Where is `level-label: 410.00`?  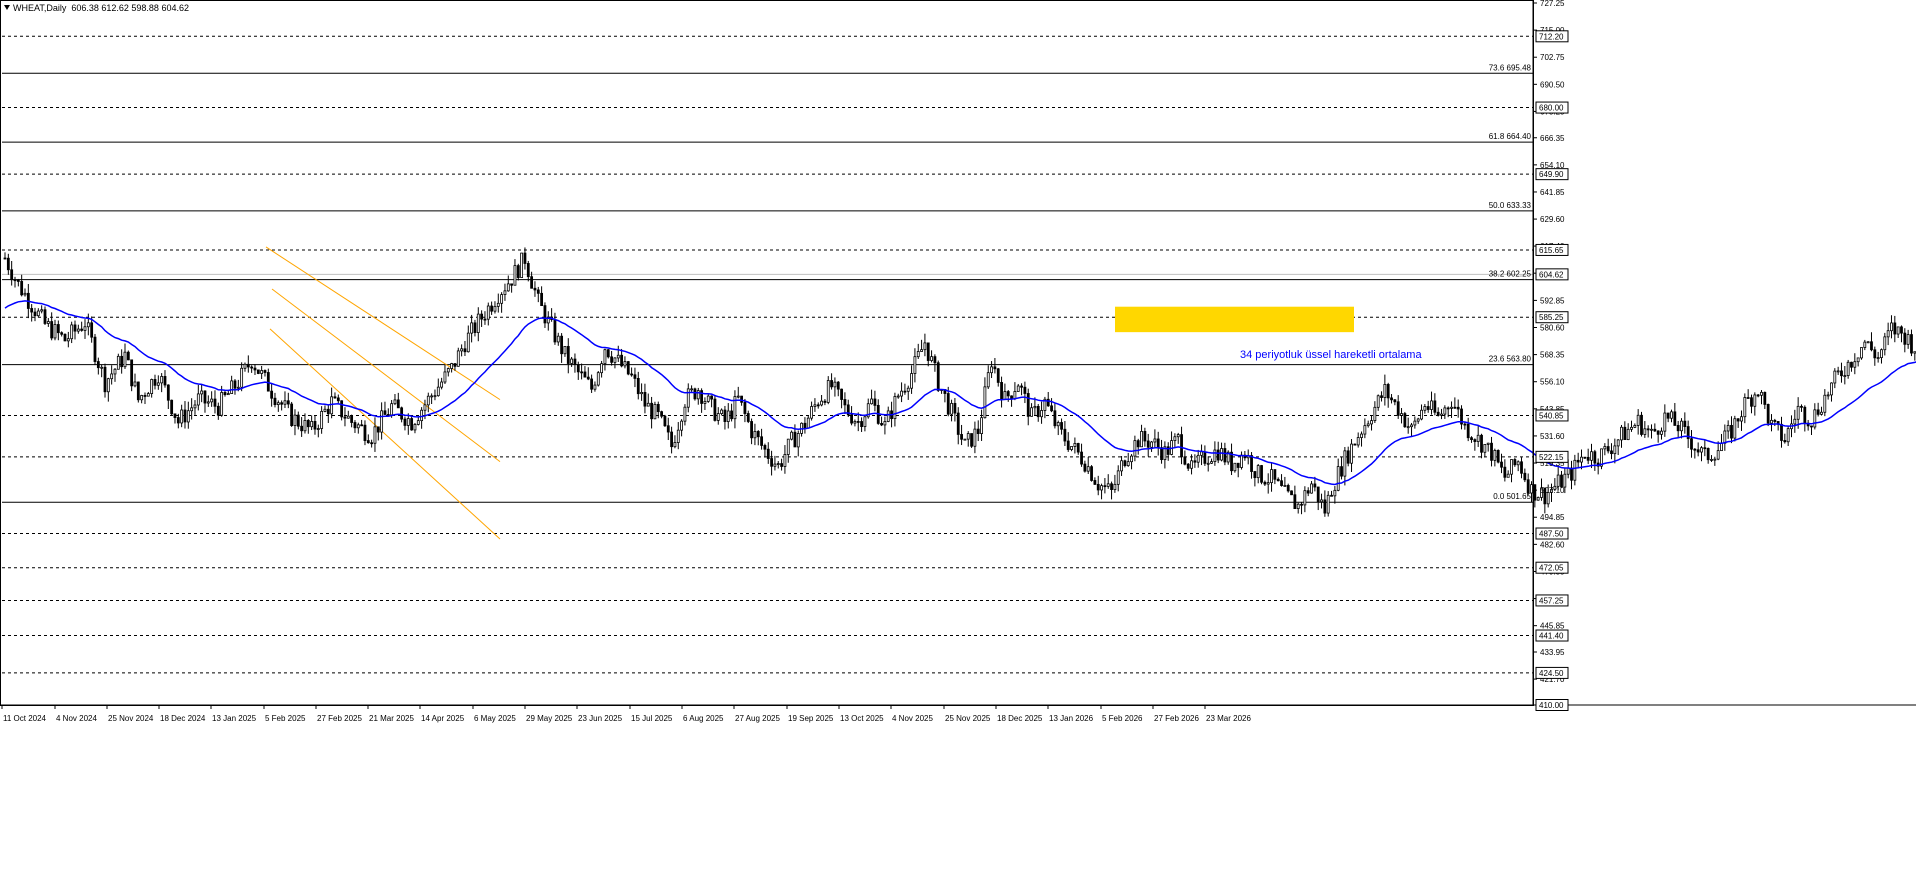 level-label: 410.00 is located at coordinates (1551, 705).